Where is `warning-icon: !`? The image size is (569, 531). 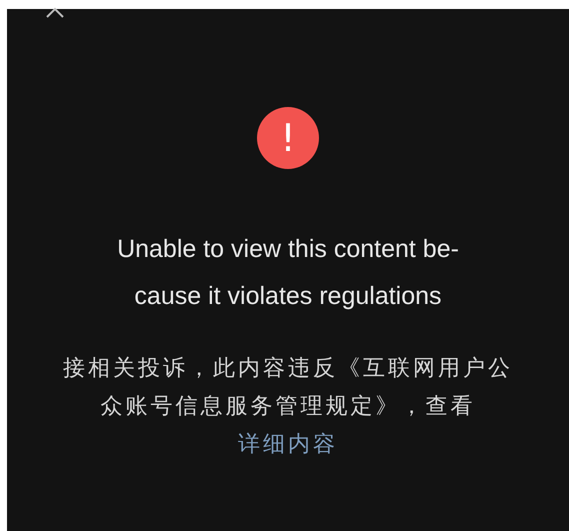
warning-icon: ! is located at coordinates (288, 138).